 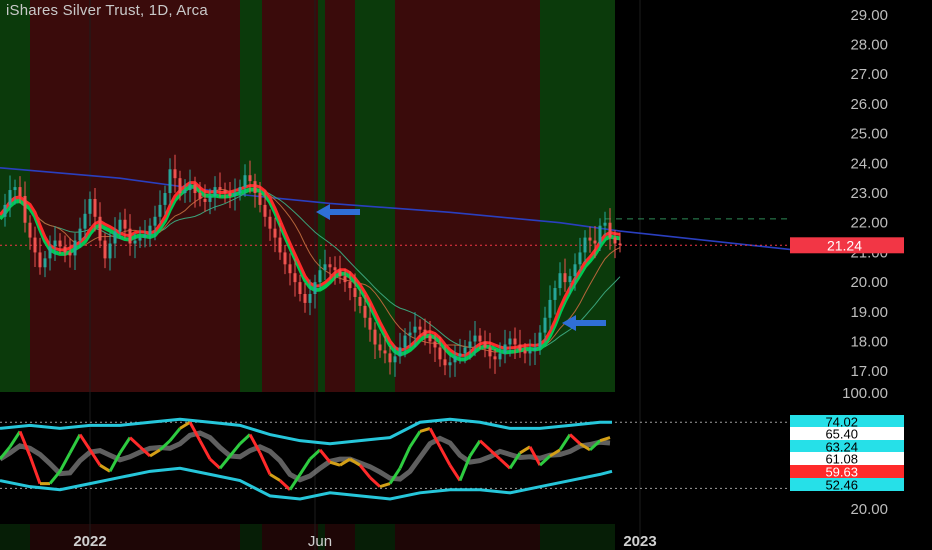 I want to click on osc-tick-top: 100.00, so click(x=865, y=393).